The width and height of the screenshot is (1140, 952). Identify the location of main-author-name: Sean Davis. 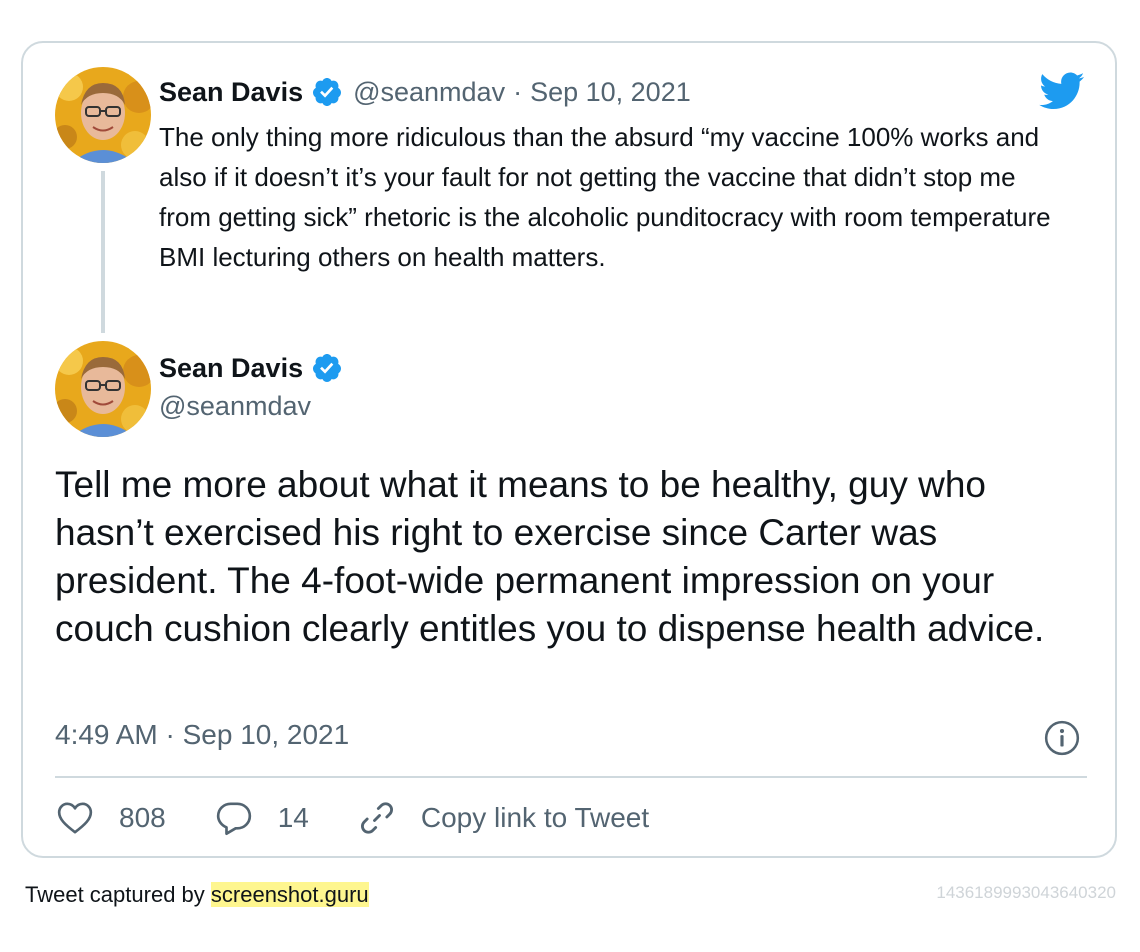
(231, 368).